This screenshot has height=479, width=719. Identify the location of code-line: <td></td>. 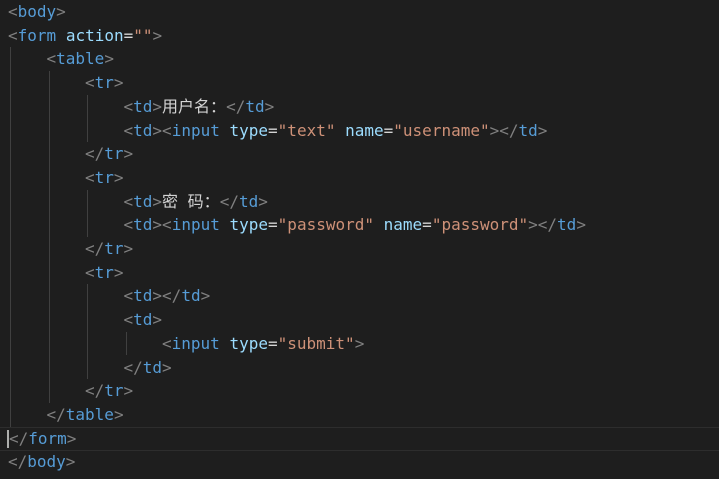
(359, 296).